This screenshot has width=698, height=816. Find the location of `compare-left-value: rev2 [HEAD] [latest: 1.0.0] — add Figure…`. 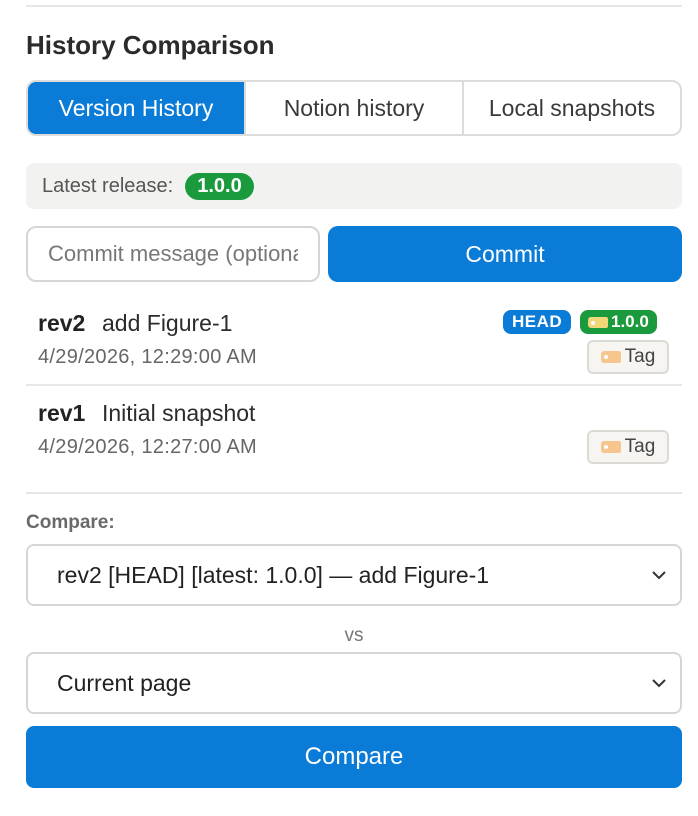

compare-left-value: rev2 [HEAD] [latest: 1.0.0] — add Figure… is located at coordinates (273, 574).